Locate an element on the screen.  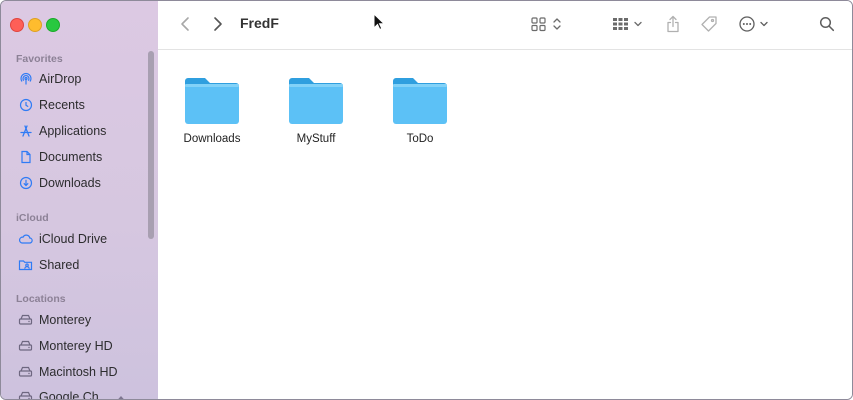
close-window-button is located at coordinates (17, 25).